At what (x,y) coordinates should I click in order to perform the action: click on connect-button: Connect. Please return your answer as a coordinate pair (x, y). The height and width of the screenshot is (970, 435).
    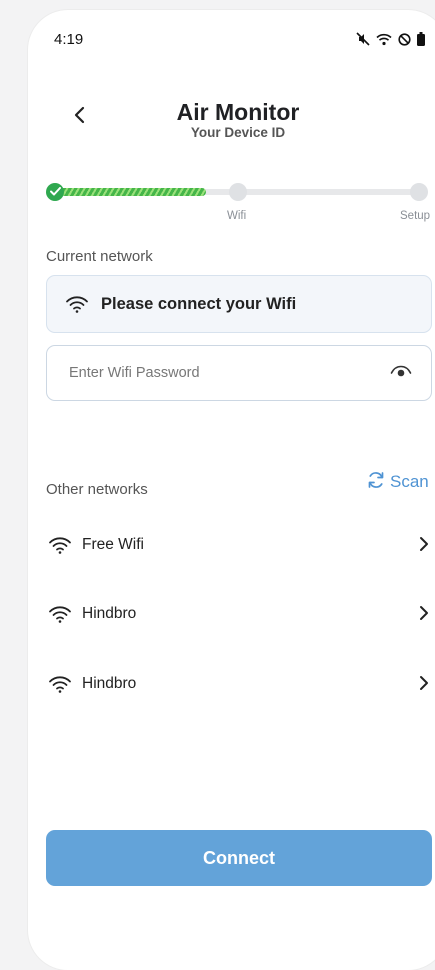
    Looking at the image, I should click on (239, 858).